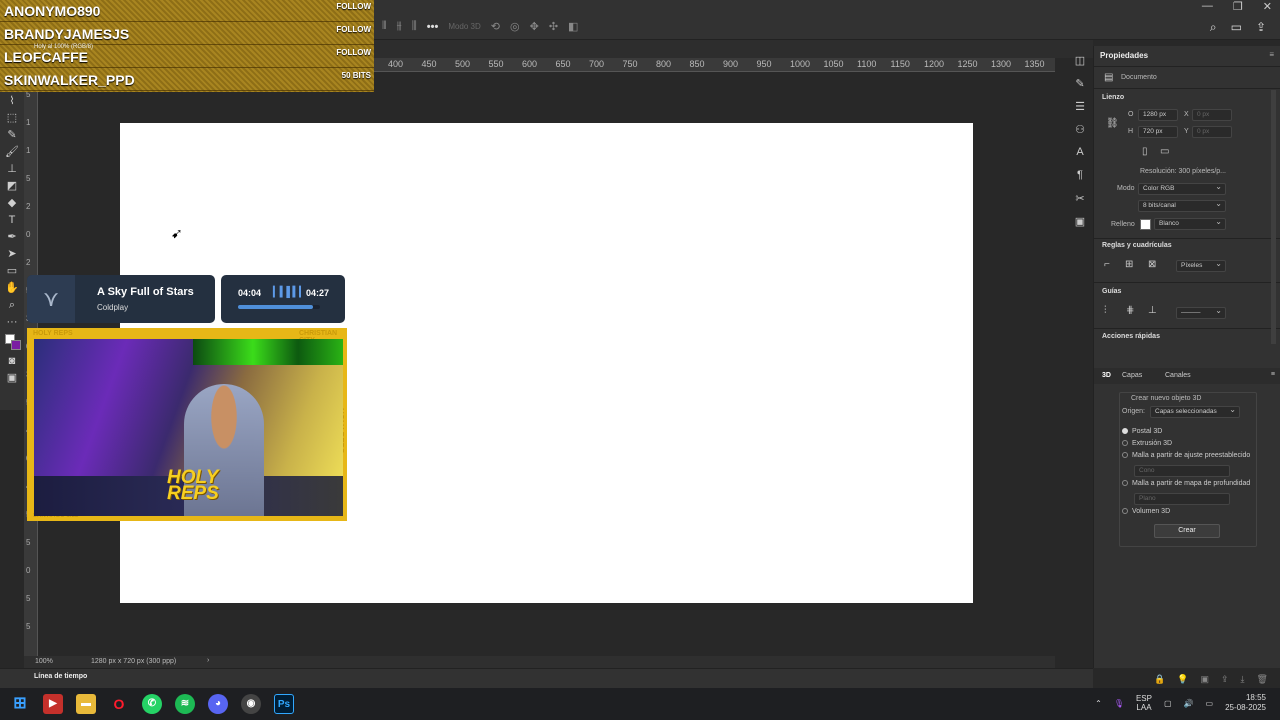 Image resolution: width=1280 pixels, height=720 pixels. Describe the element at coordinates (1152, 310) in the screenshot. I see `guide-new-icon: ⊥` at that location.